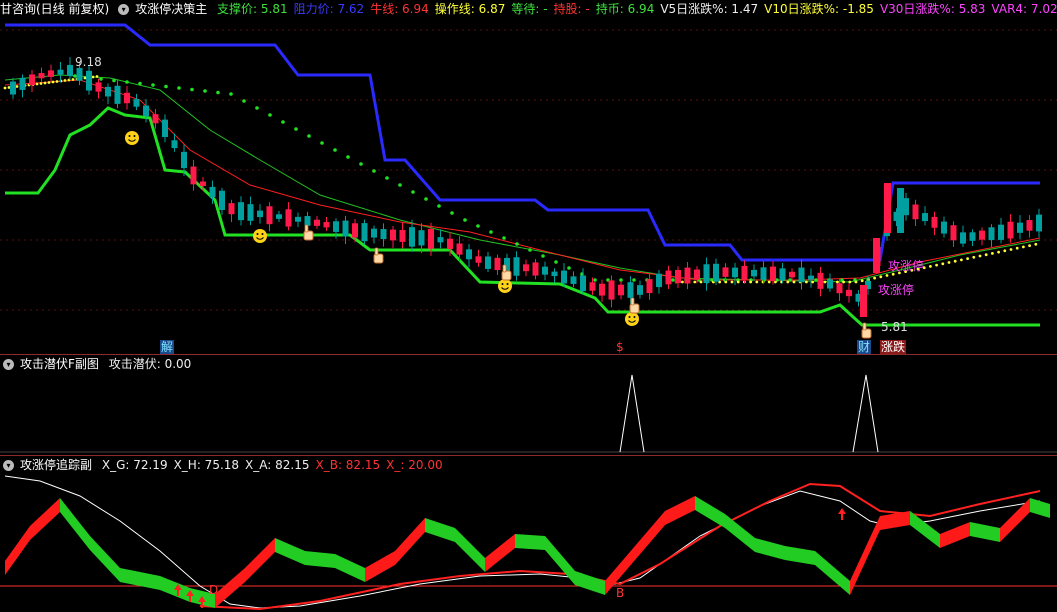 This screenshot has width=1057, height=612. I want to click on sub2-field-4: X_: 20.00, so click(414, 465).